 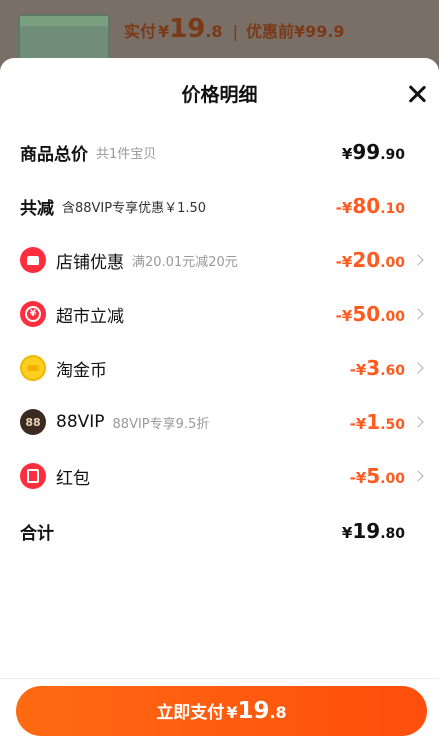 I want to click on amount-dec: .50, so click(x=392, y=425).